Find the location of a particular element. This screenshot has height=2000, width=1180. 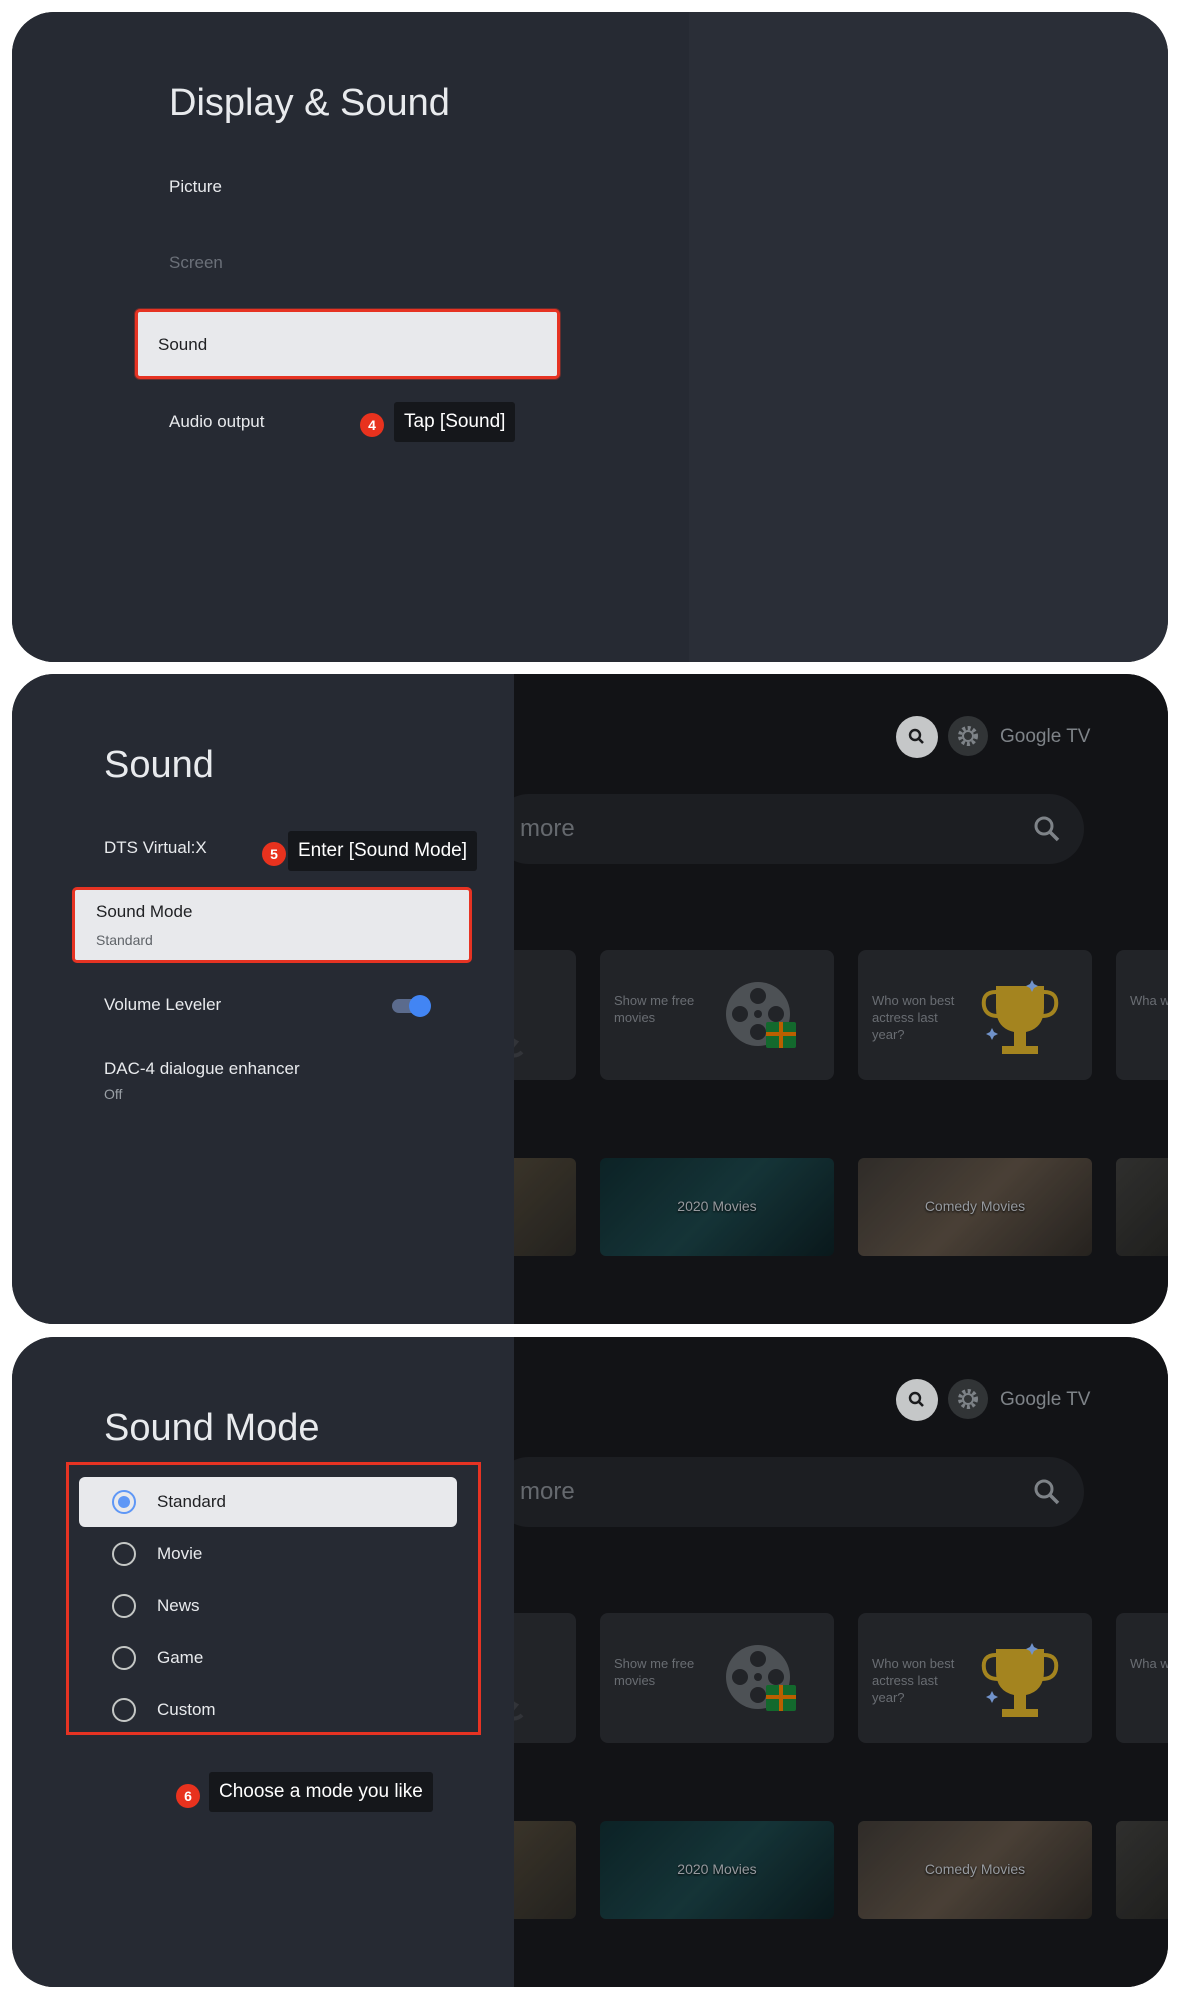

menu-item-dac4-dialogue-enhancer: DAC-4 dialogue enhancer is located at coordinates (202, 1069).